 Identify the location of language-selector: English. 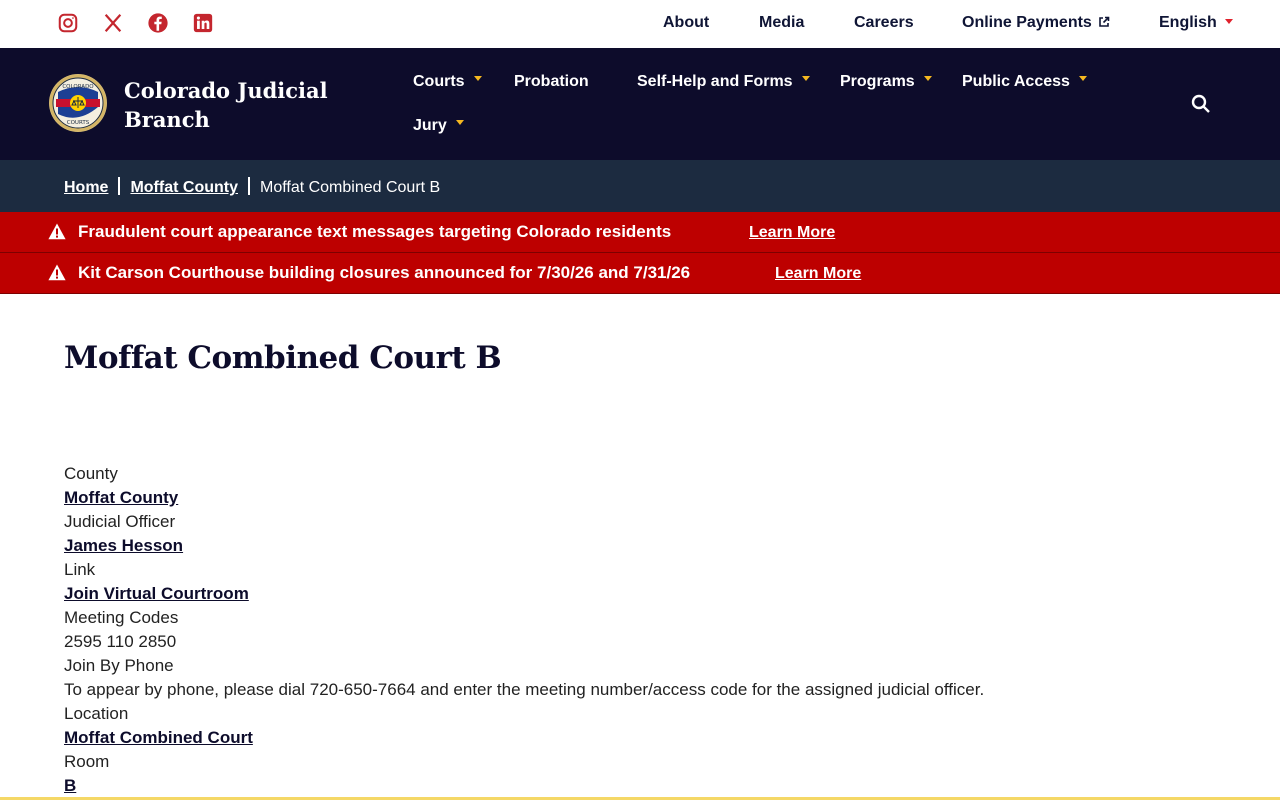
(1196, 23).